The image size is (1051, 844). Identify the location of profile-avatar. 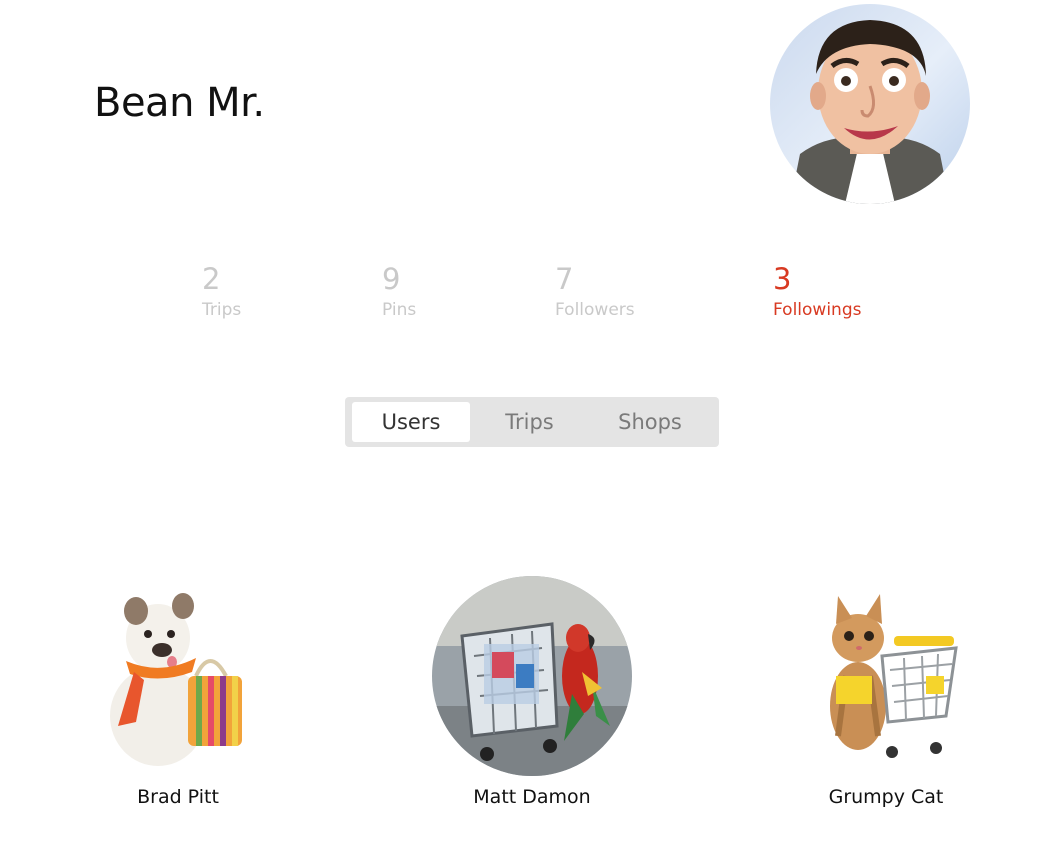
(870, 104).